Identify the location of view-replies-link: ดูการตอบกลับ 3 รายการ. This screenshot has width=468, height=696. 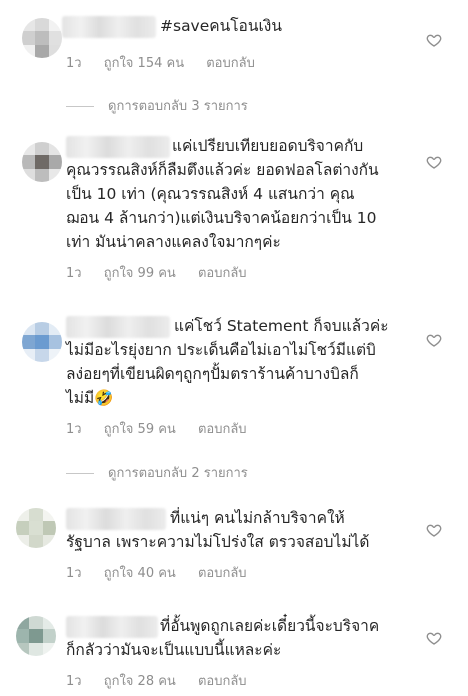
(157, 105).